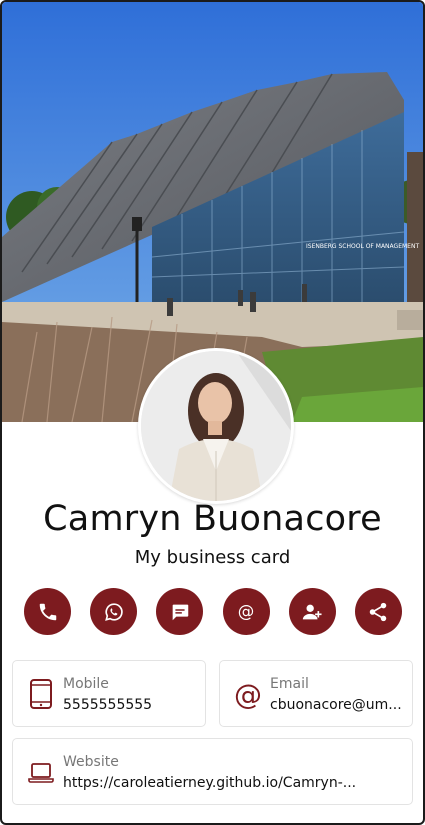  Describe the element at coordinates (216, 426) in the screenshot. I see `avatar` at that location.